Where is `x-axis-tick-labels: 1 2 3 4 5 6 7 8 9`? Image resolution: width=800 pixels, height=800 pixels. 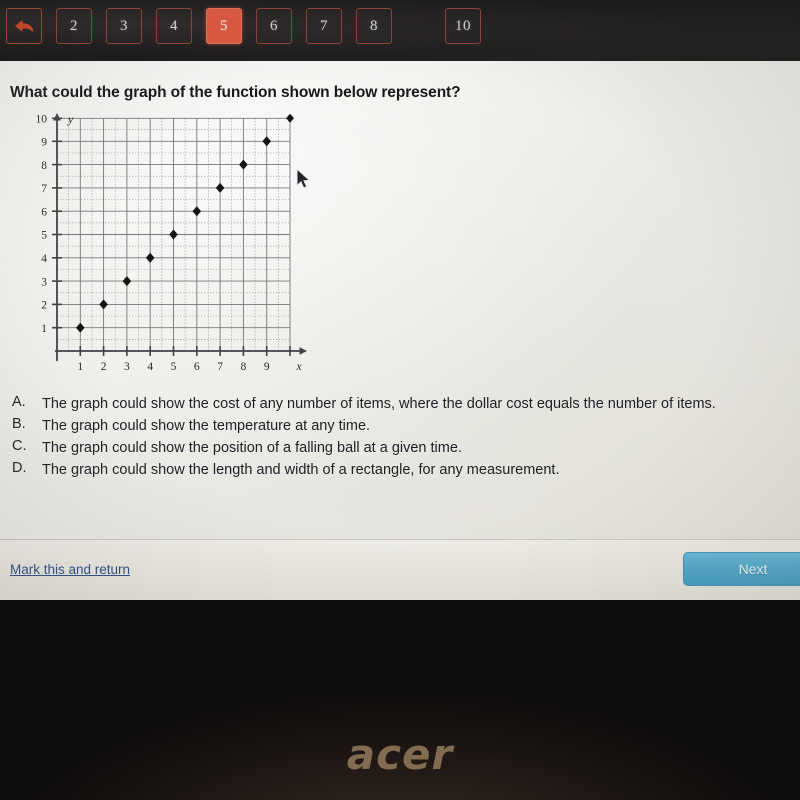 x-axis-tick-labels: 1 2 3 4 5 6 7 8 9 is located at coordinates (173, 367).